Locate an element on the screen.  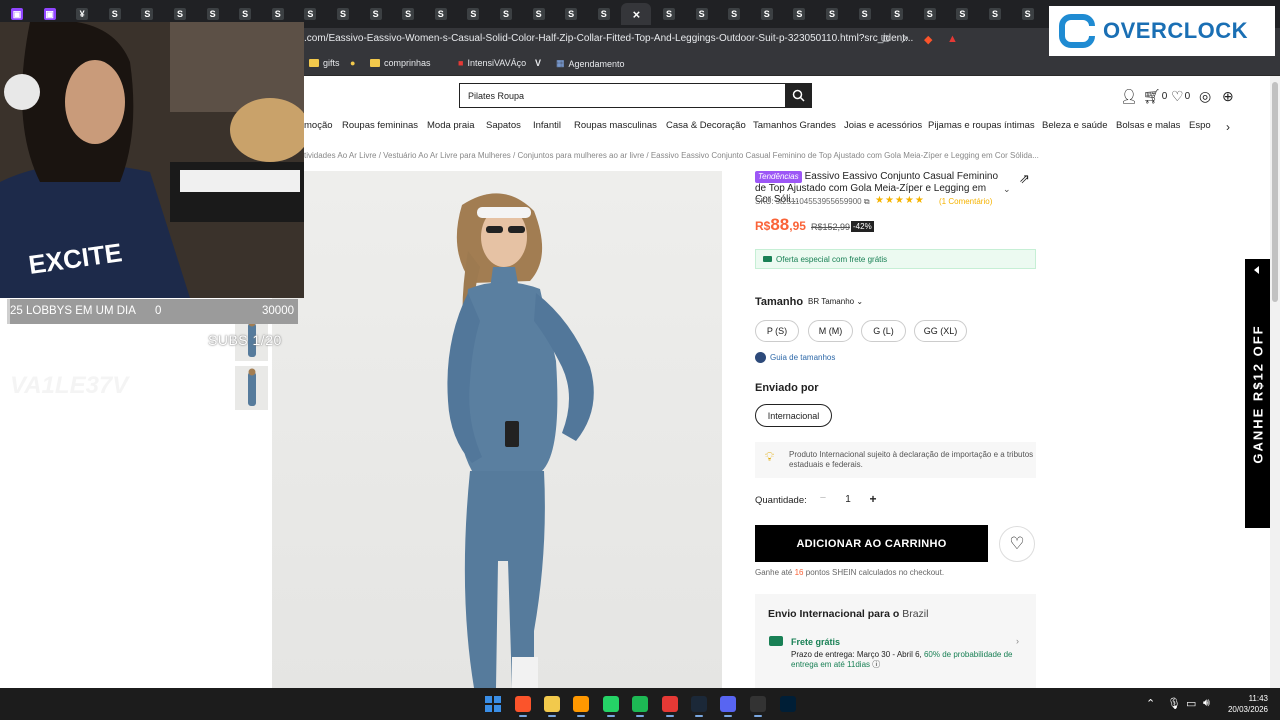
cart-button: 🛒︎ 0 is located at coordinates (1155, 96).